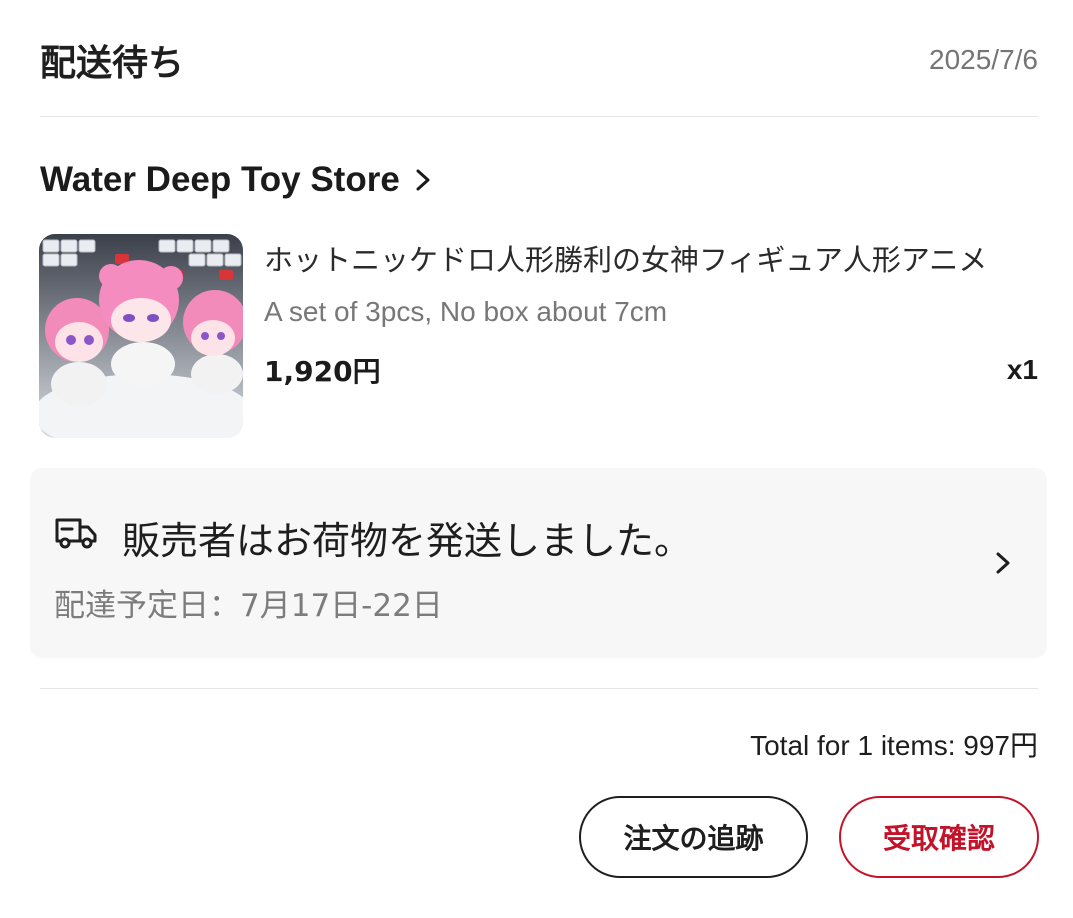  I want to click on order-date: 2025/7/6, so click(983, 59).